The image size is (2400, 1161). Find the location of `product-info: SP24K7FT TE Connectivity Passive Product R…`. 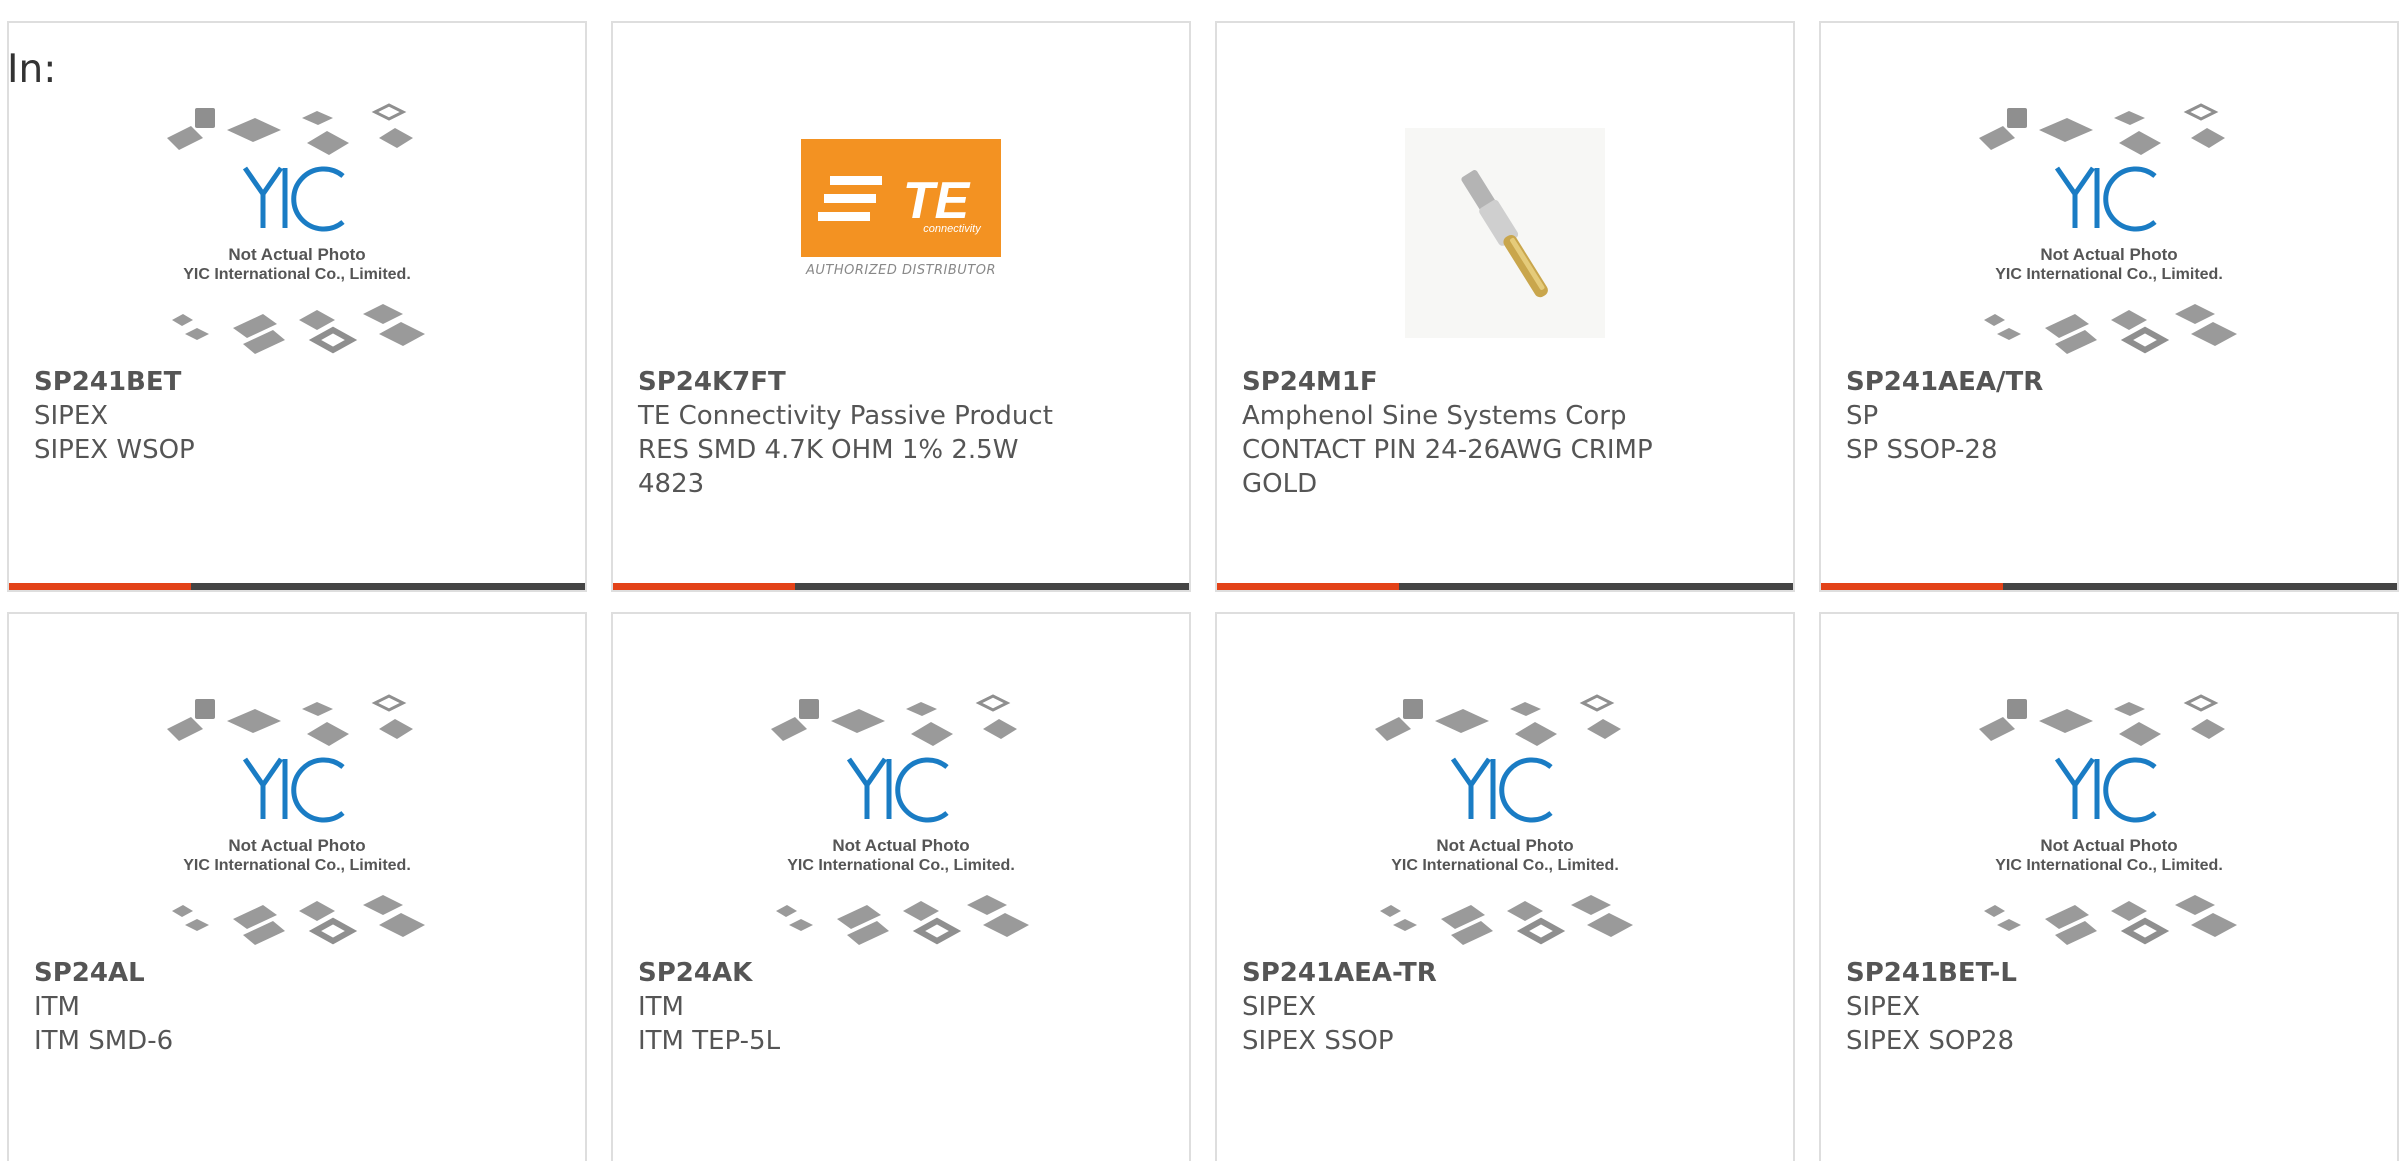

product-info: SP24K7FT TE Connectivity Passive Product R… is located at coordinates (848, 433).